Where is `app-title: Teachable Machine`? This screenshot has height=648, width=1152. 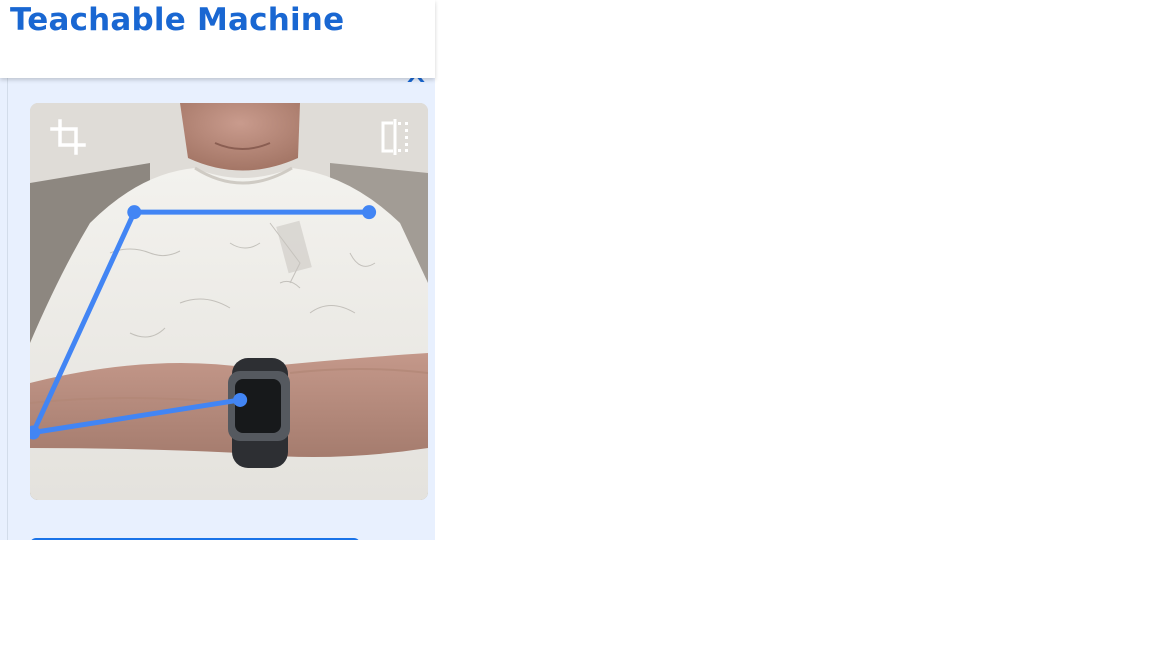
app-title: Teachable Machine is located at coordinates (177, 20).